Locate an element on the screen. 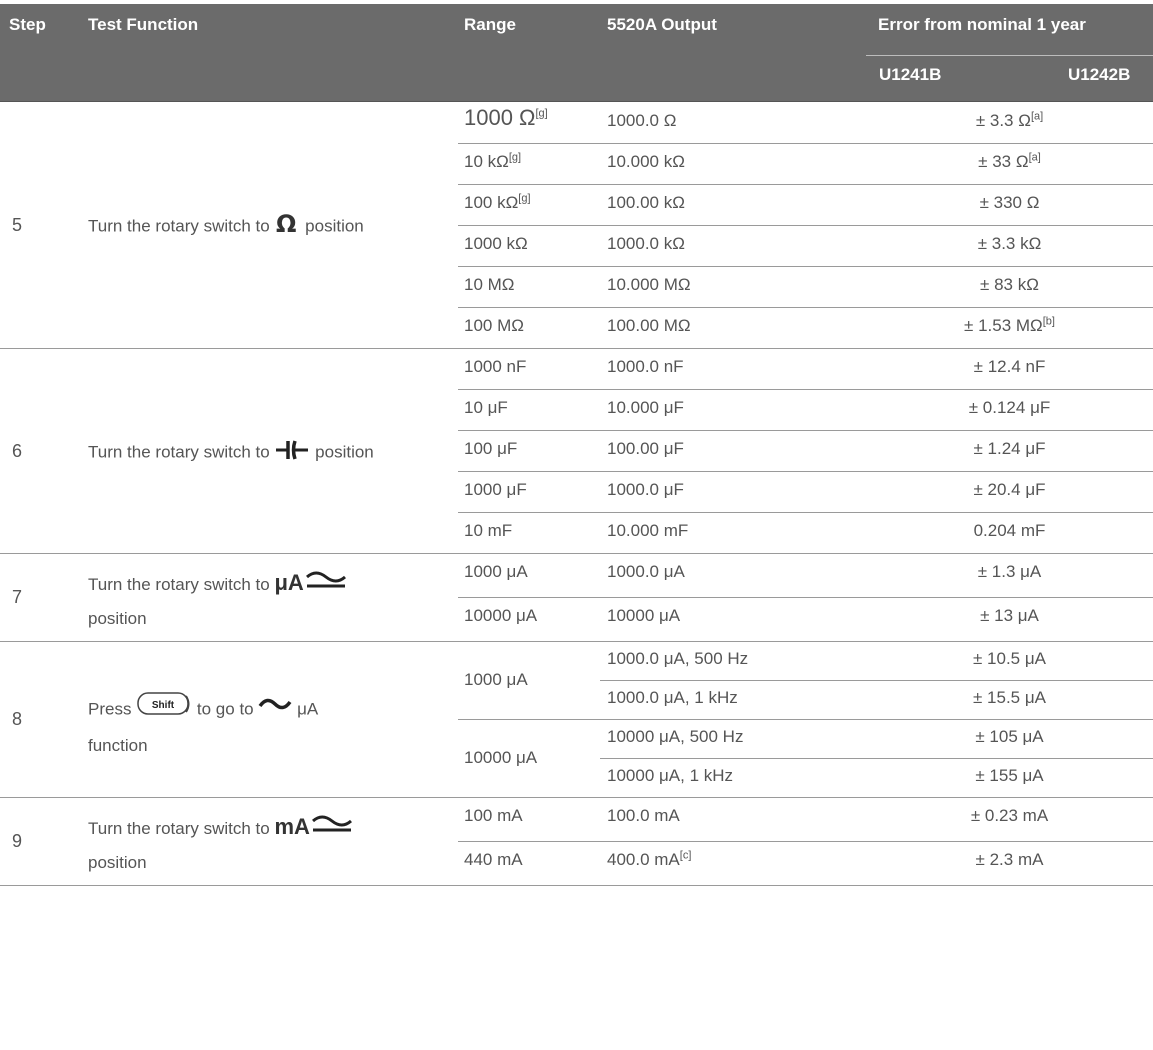 Image resolution: width=1153 pixels, height=1050 pixels. range-cell: 100 mA is located at coordinates (493, 816).